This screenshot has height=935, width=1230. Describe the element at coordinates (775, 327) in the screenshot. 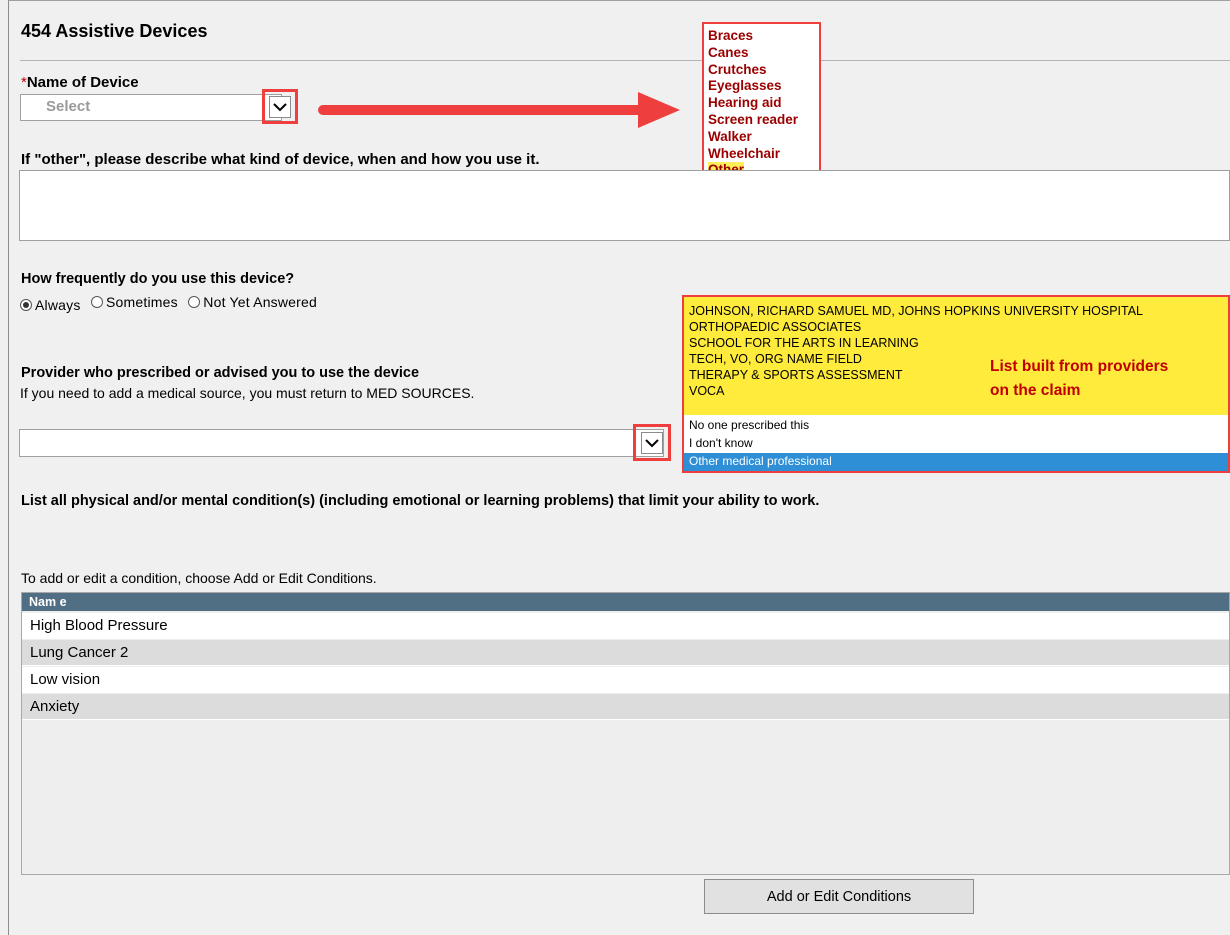

I see `provider-option: ORTHOPAEDIC ASSOCIATES` at that location.